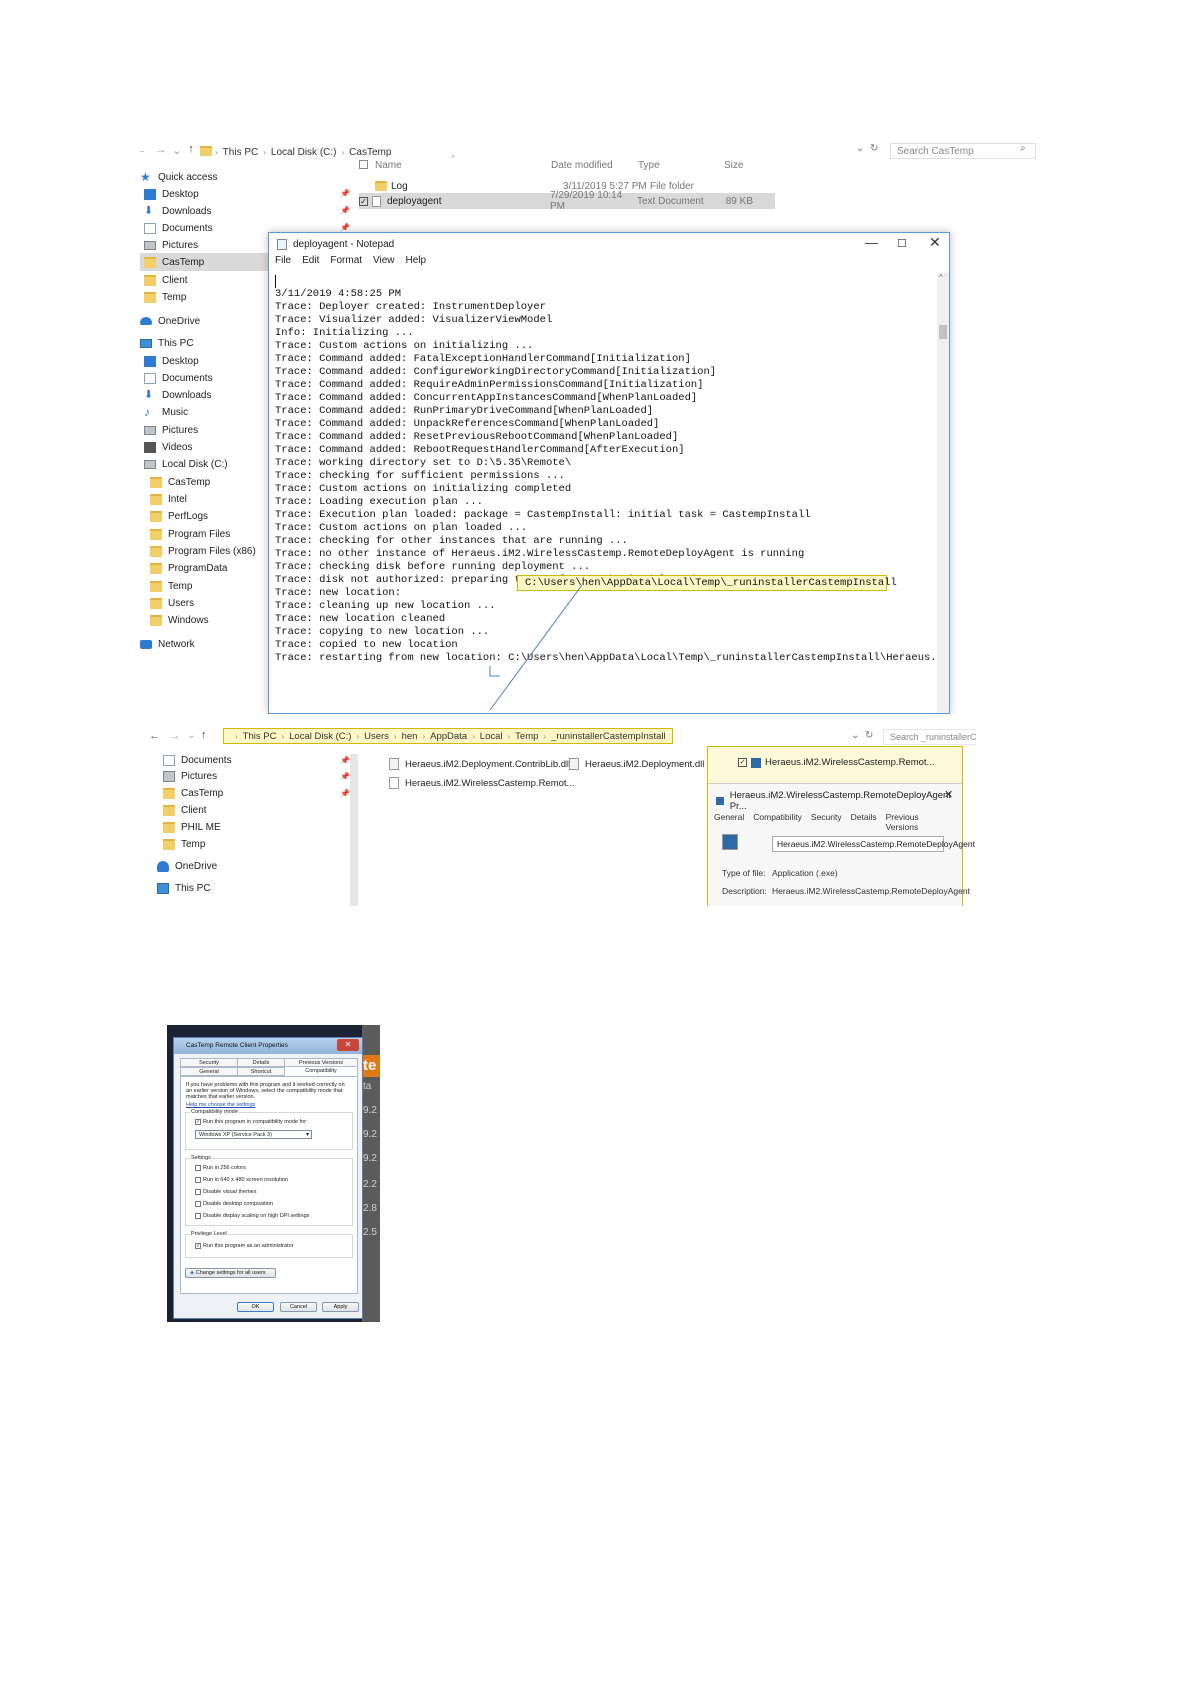 This screenshot has width=1191, height=1684. Describe the element at coordinates (777, 822) in the screenshot. I see `tab-compatibility: Compatibility` at that location.